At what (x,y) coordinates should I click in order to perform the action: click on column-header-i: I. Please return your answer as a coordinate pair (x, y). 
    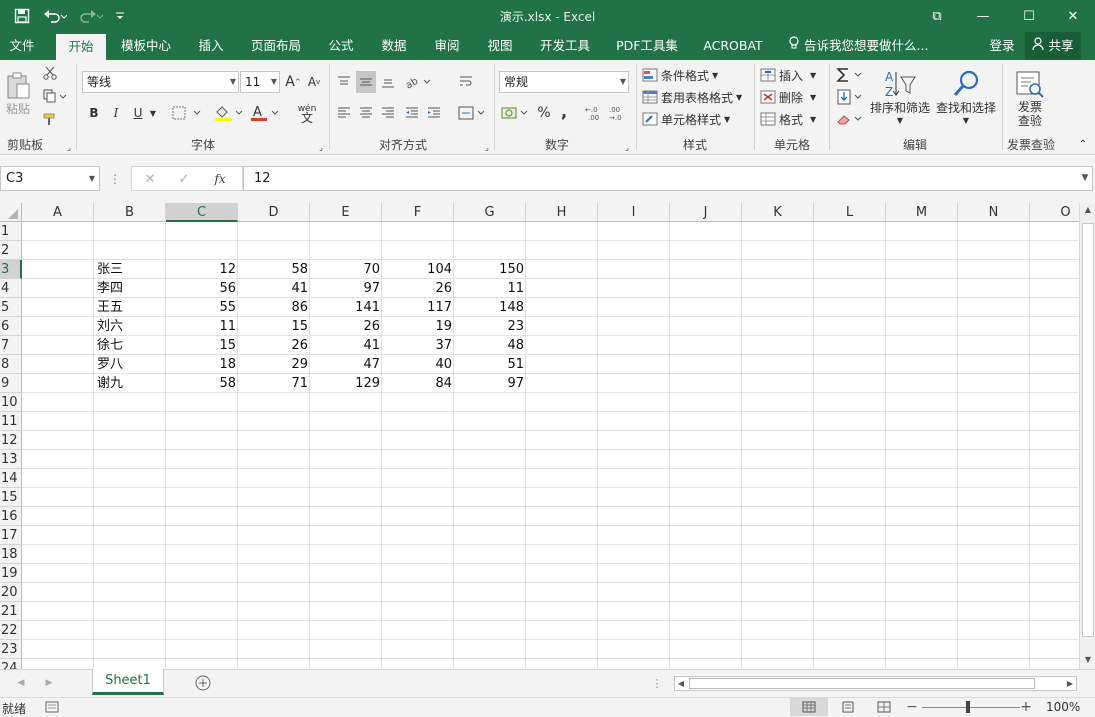
    Looking at the image, I should click on (634, 212).